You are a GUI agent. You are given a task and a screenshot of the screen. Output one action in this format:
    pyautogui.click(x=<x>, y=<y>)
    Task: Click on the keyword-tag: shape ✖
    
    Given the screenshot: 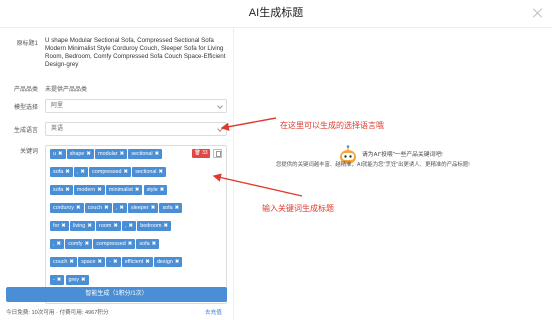 What is the action you would take?
    pyautogui.click(x=80, y=154)
    